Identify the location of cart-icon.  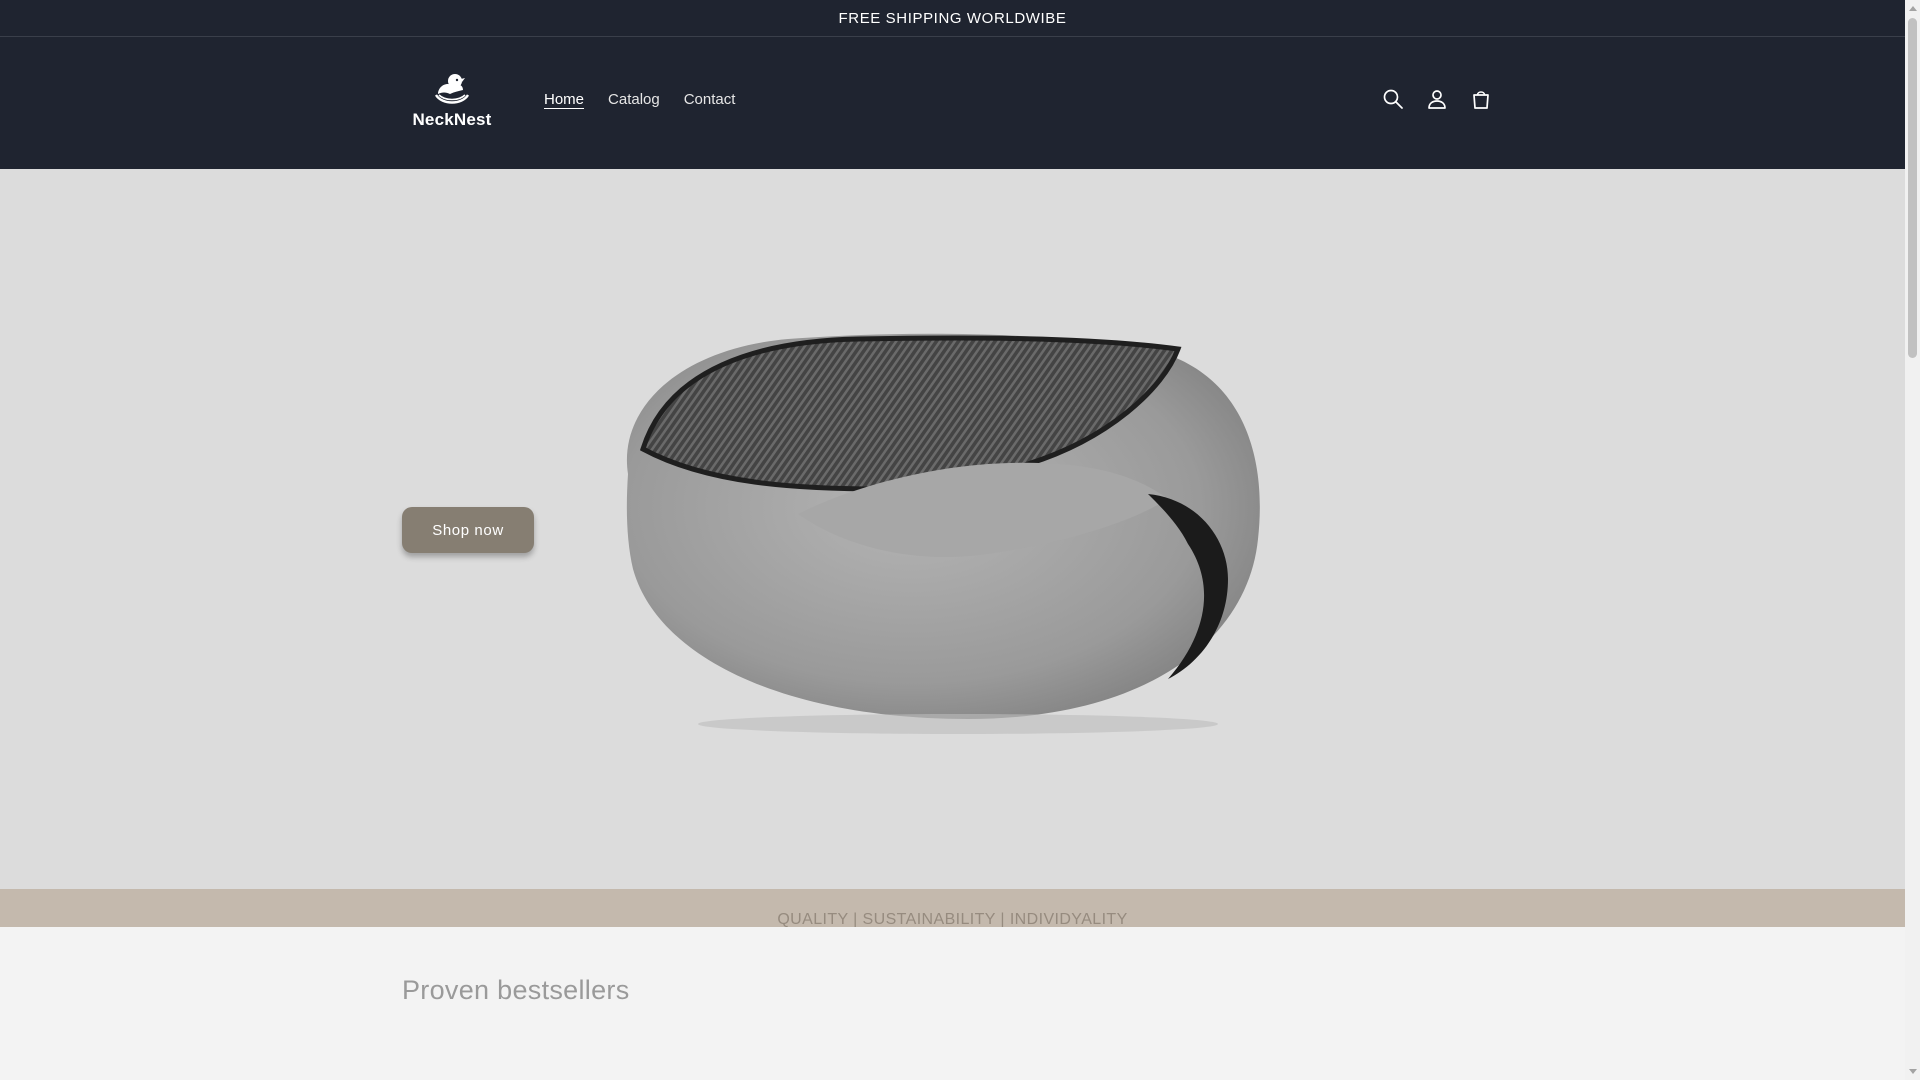
(1481, 99).